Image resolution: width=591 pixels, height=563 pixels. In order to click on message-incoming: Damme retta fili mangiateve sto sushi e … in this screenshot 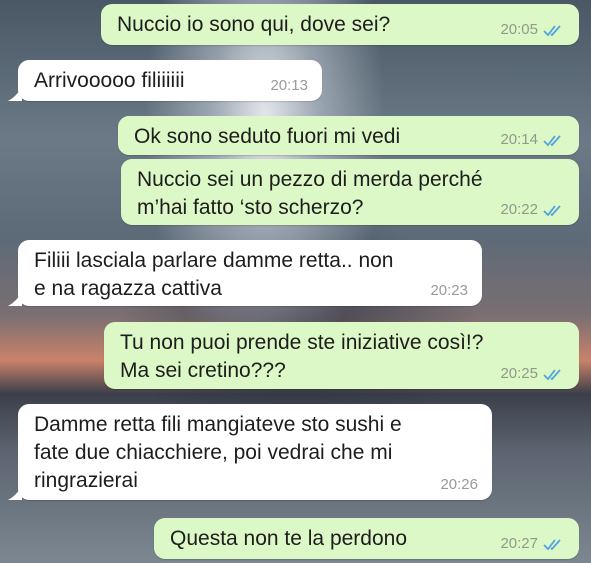, I will do `click(250, 452)`.